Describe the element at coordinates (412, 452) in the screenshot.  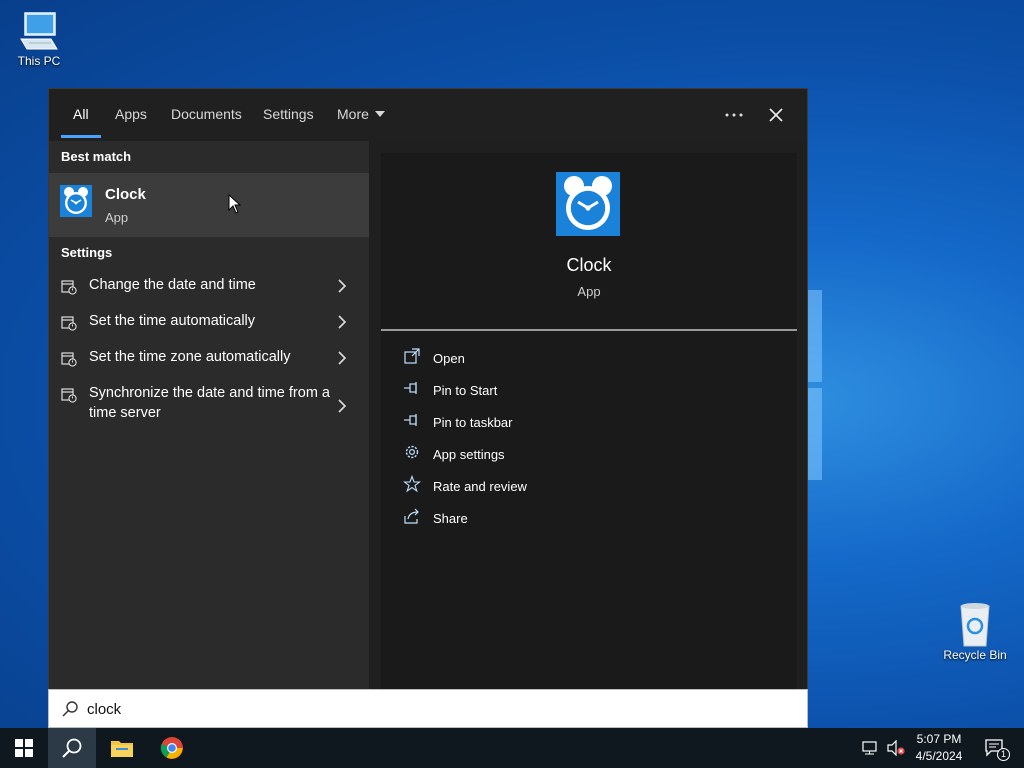
I see `gear-icon` at that location.